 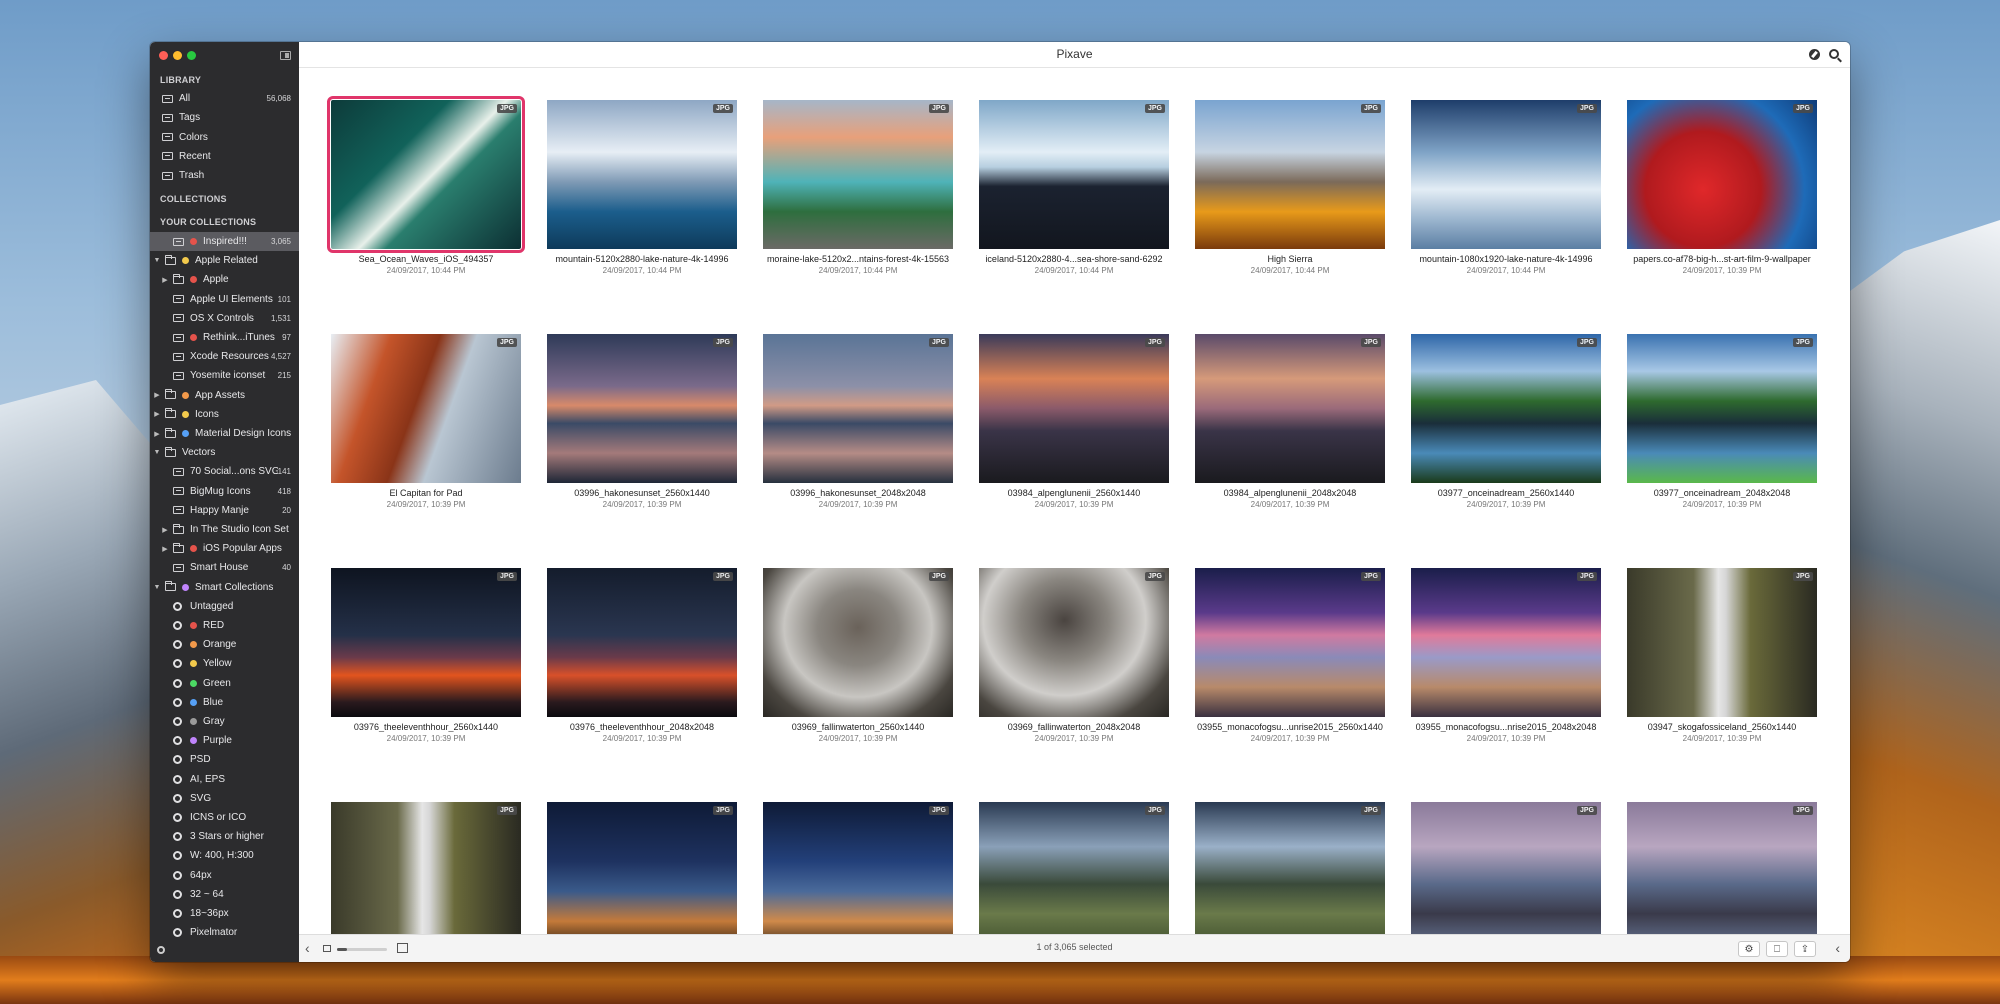 I want to click on collection-item: ▶ In The Studio Icon Set, so click(x=224, y=529).